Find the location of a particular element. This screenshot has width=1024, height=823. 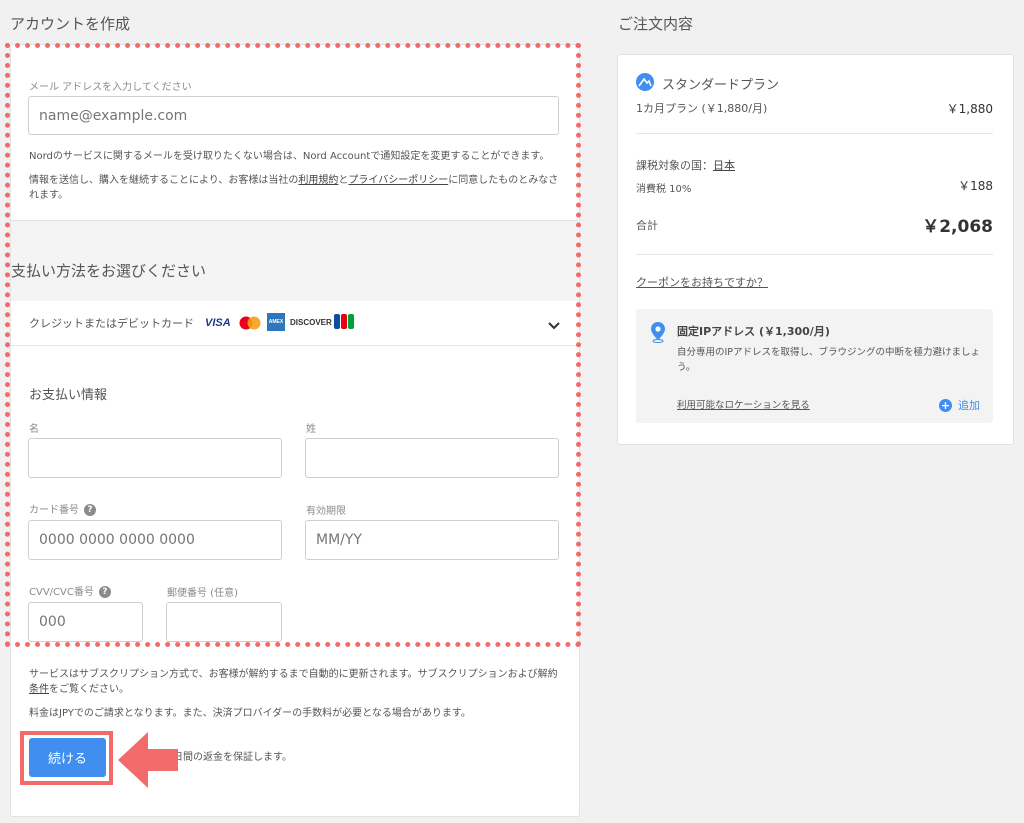

last-name-input is located at coordinates (432, 458).